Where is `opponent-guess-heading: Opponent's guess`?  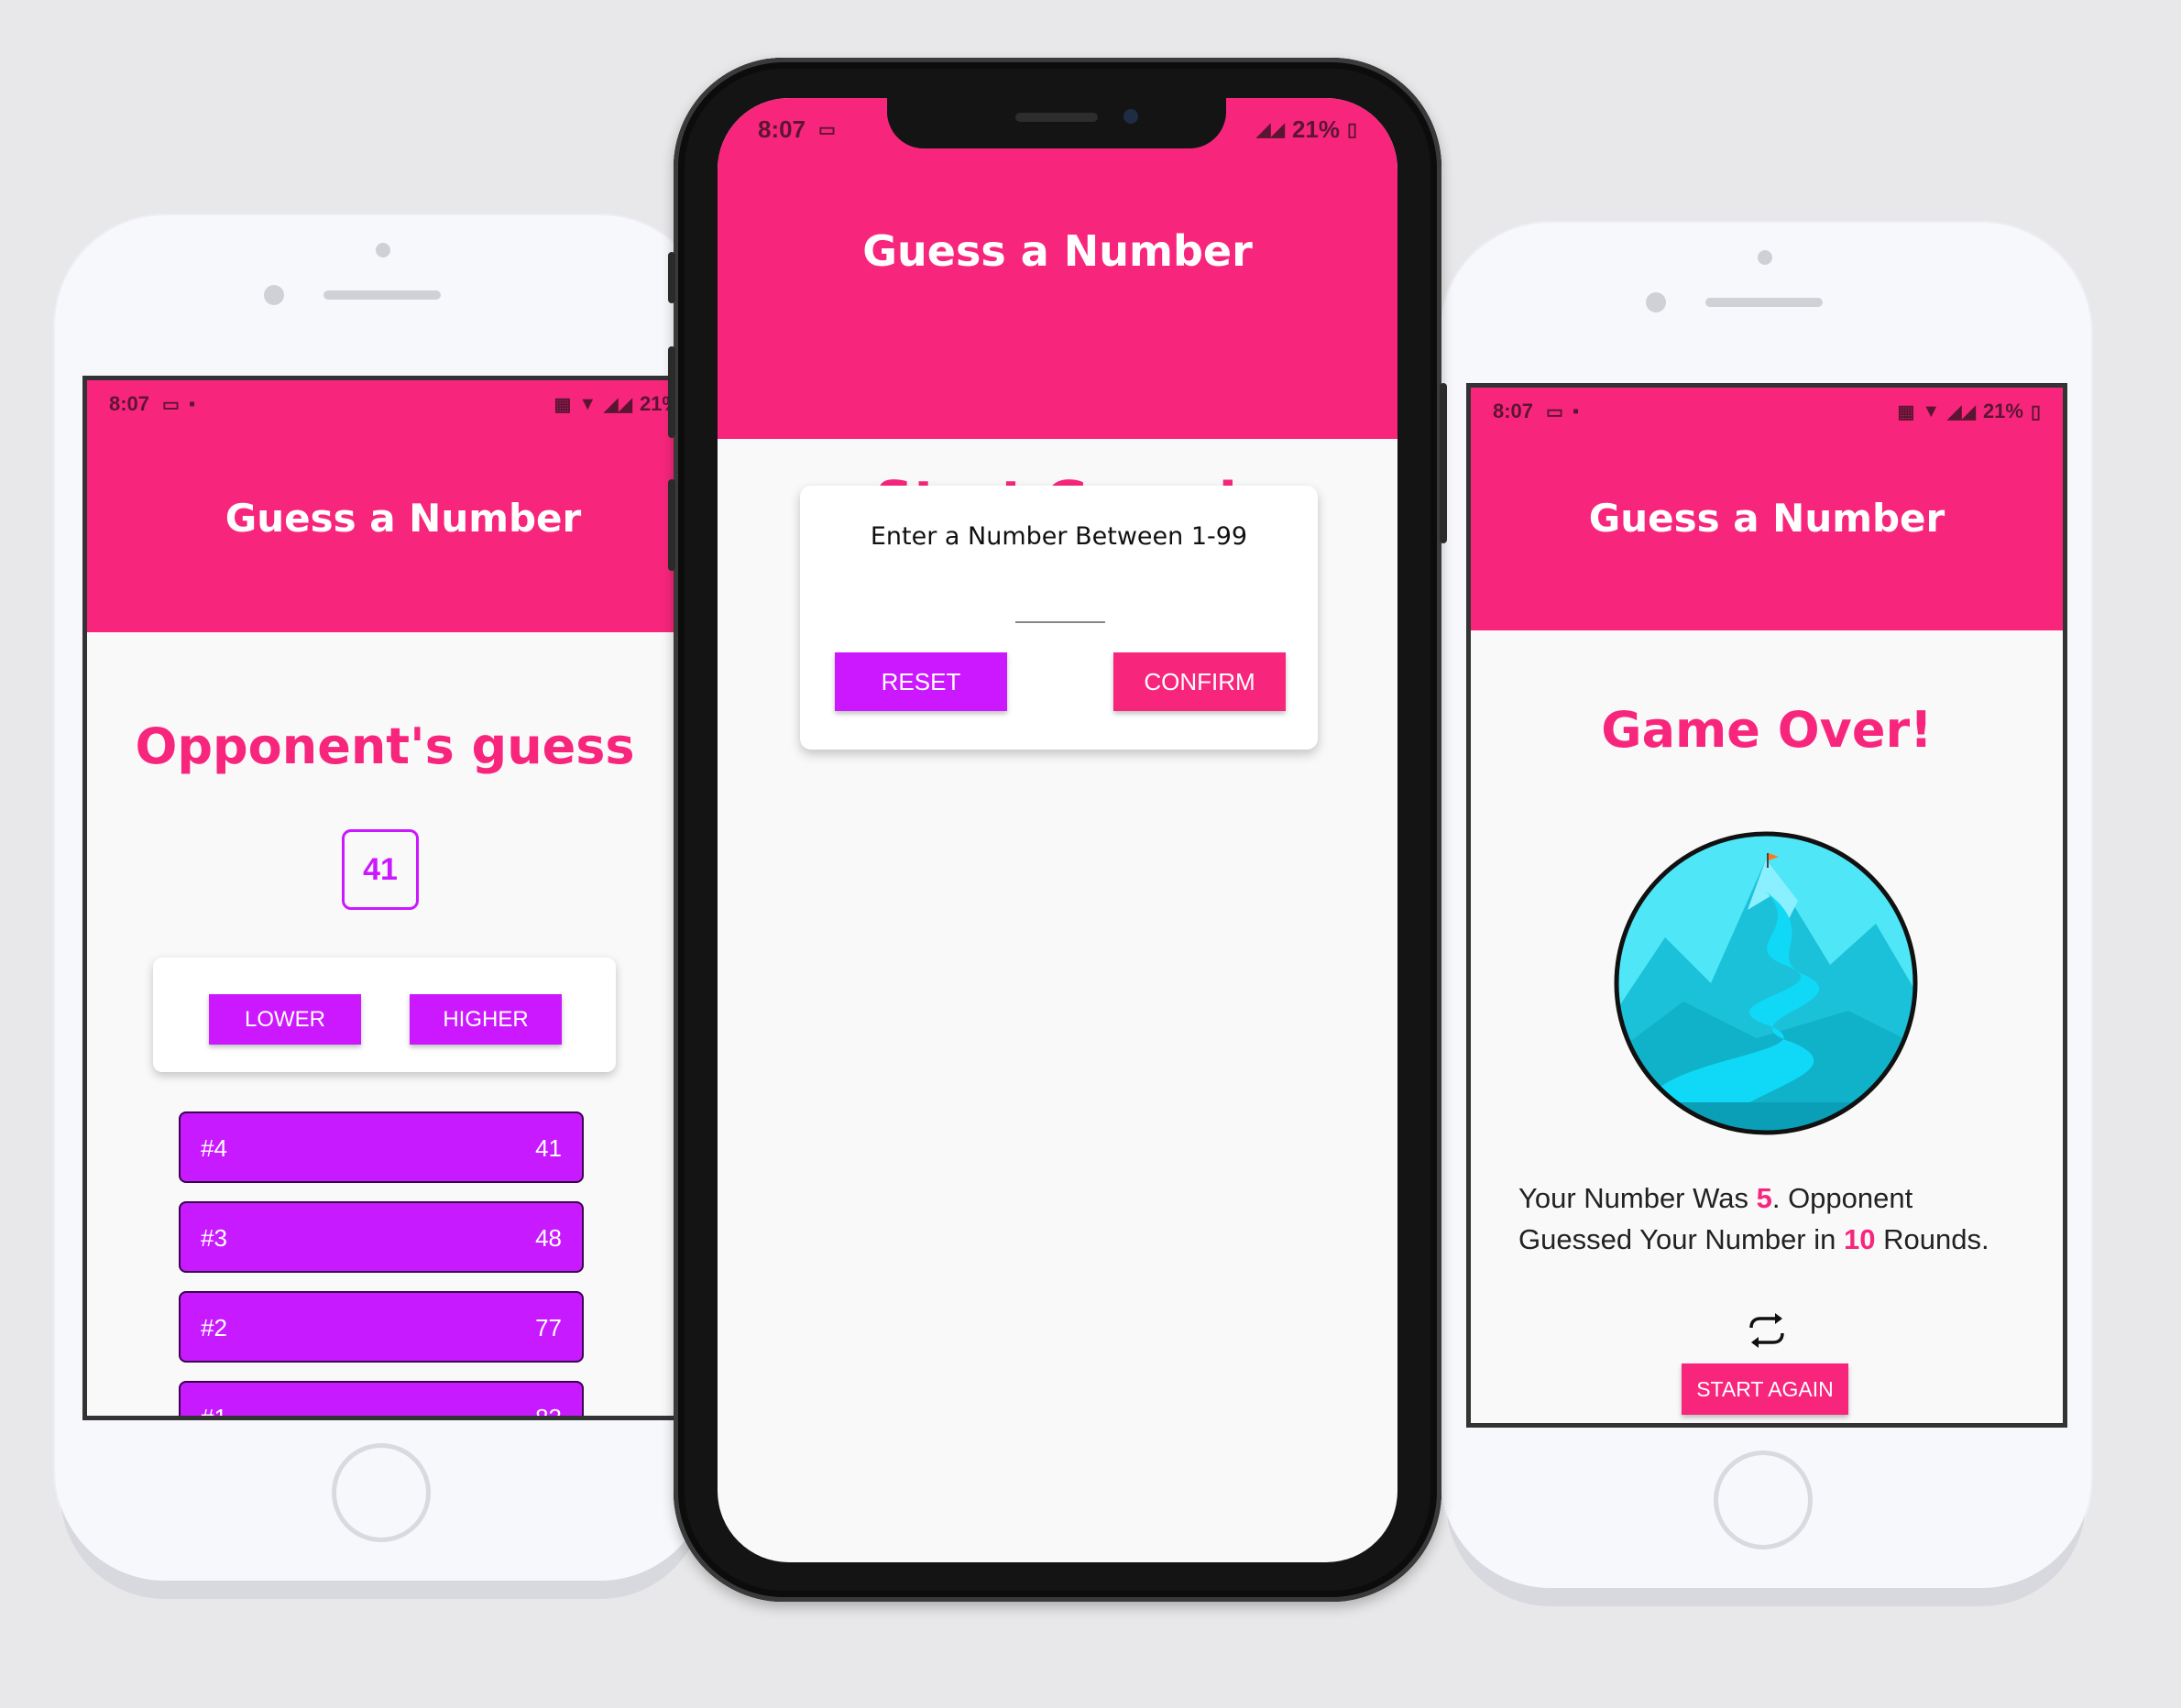 opponent-guess-heading: Opponent's guess is located at coordinates (385, 746).